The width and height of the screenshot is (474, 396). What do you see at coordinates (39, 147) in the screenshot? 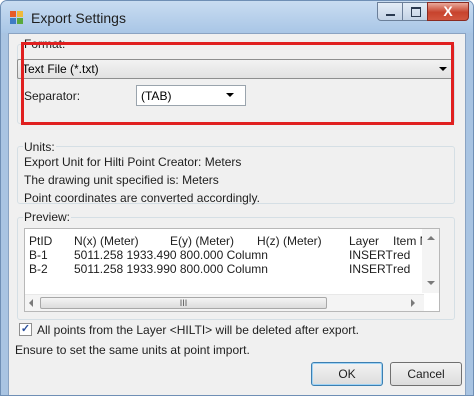
I see `units-label: Units:` at bounding box center [39, 147].